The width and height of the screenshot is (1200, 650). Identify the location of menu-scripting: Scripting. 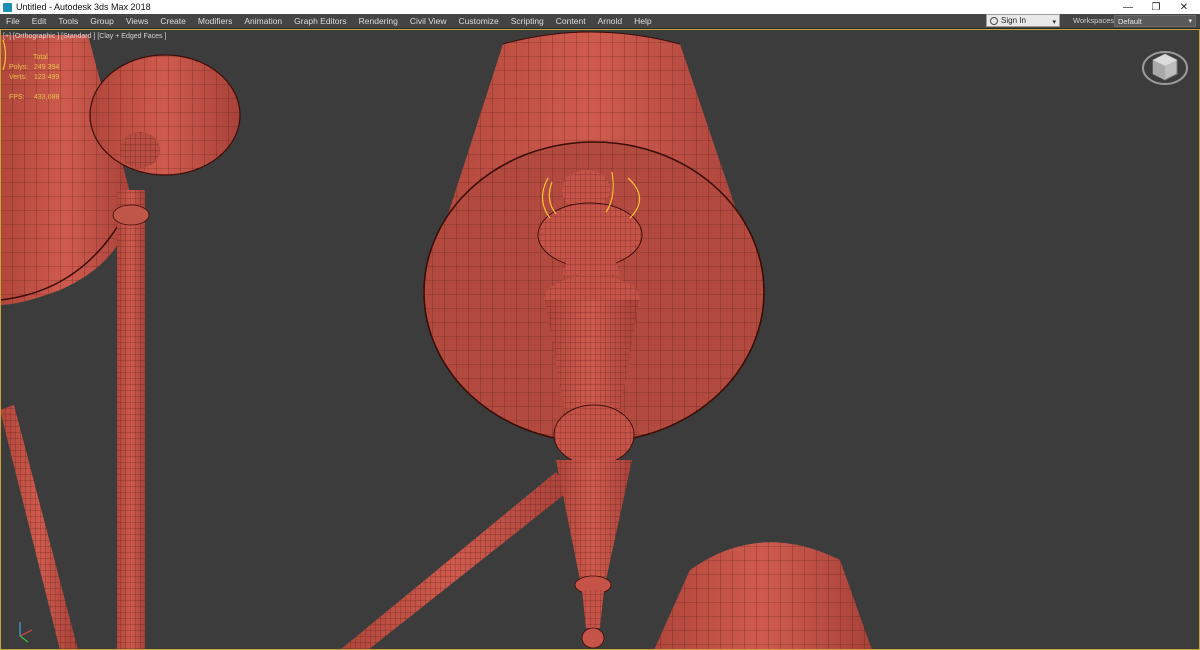
(527, 21).